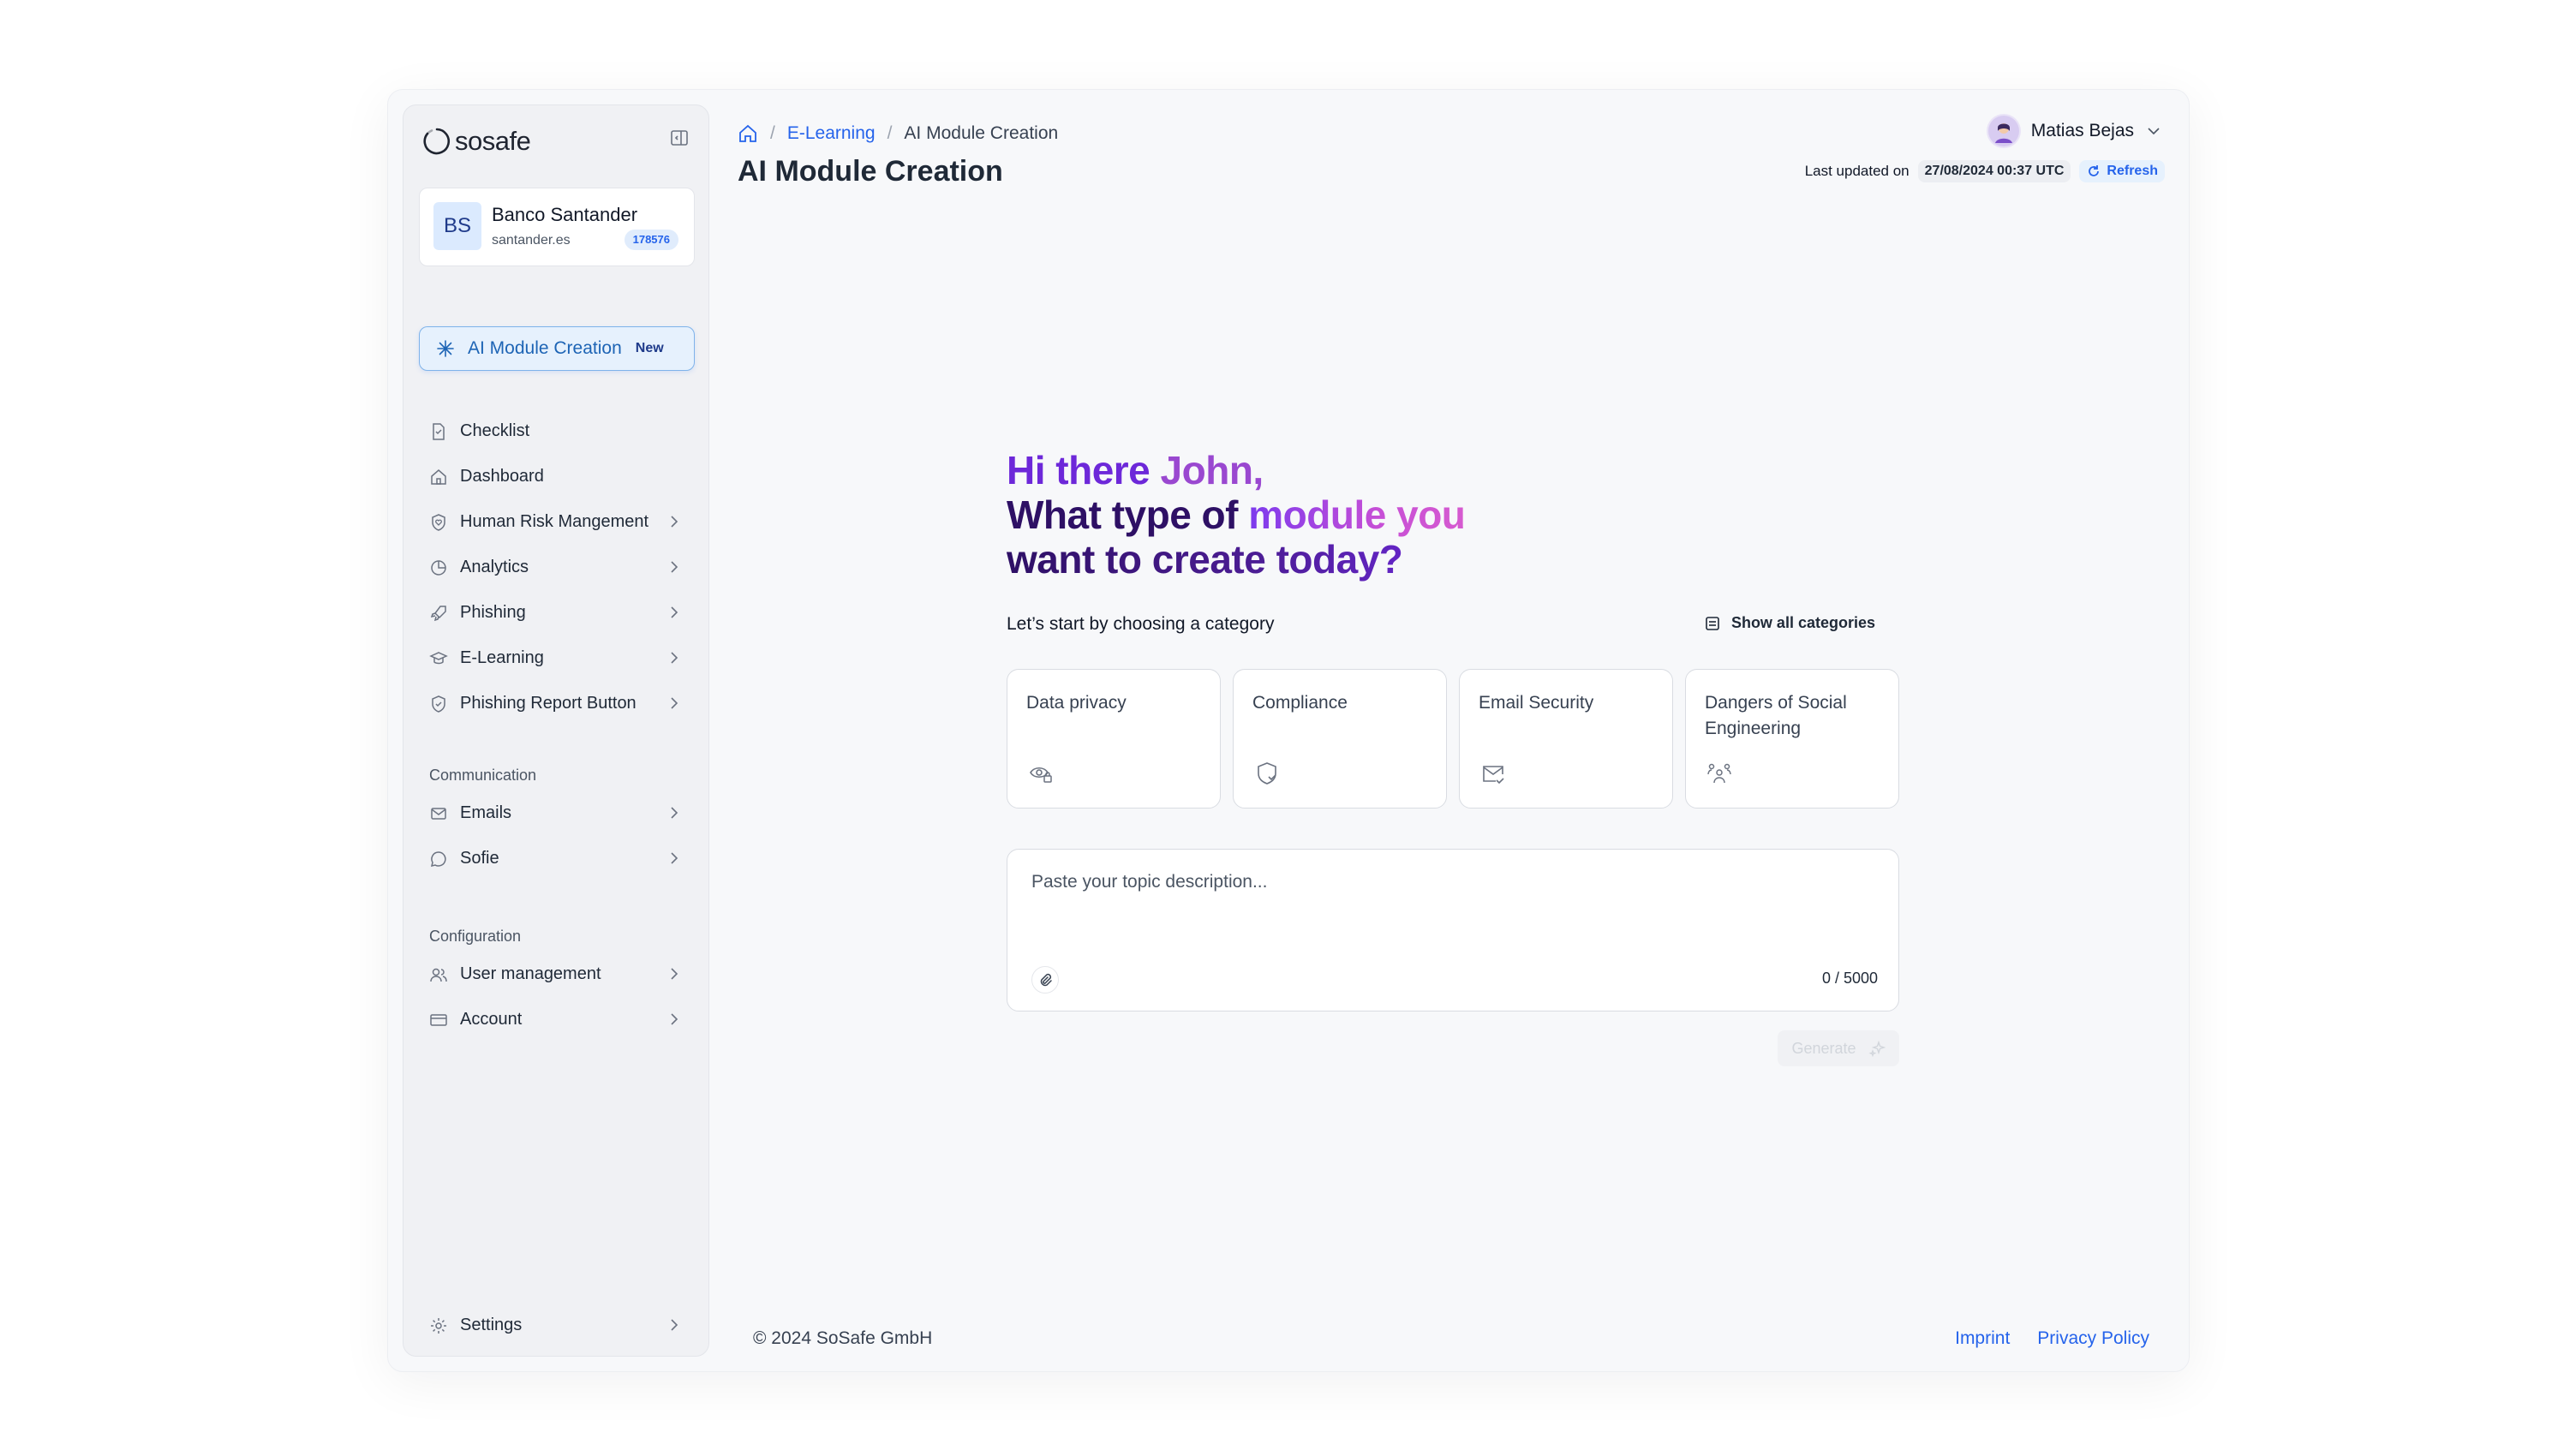  I want to click on show-all-categories-button: Show all categories, so click(1789, 623).